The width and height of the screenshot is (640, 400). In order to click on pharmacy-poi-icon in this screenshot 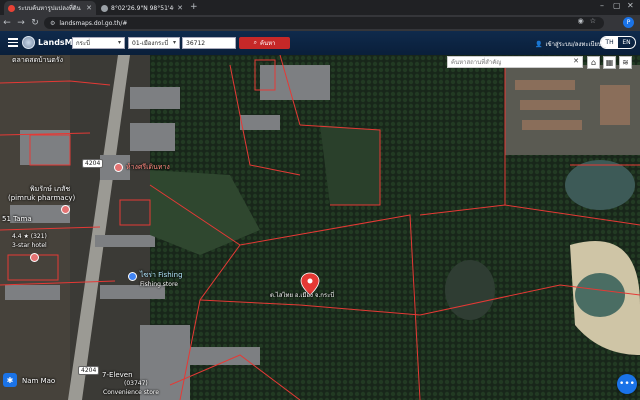, I will do `click(65, 209)`.